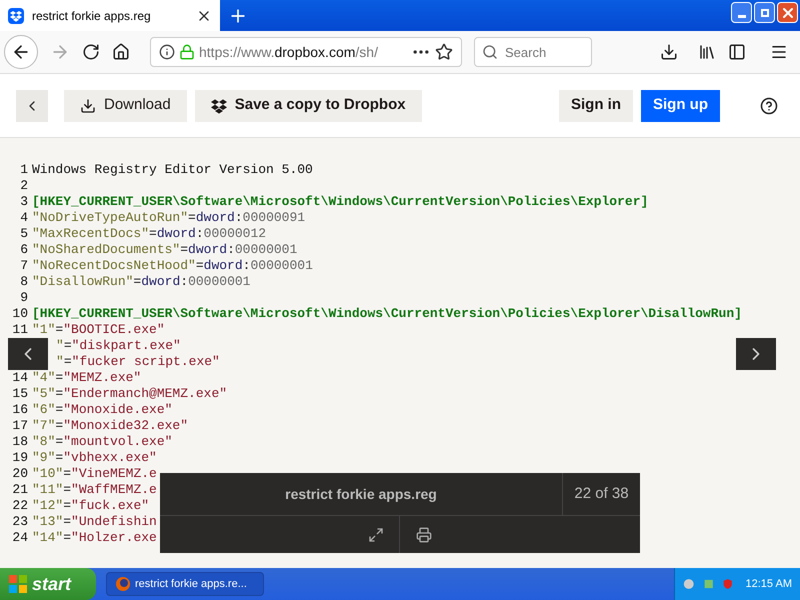  Describe the element at coordinates (23, 218) in the screenshot. I see `line-number: 4` at that location.